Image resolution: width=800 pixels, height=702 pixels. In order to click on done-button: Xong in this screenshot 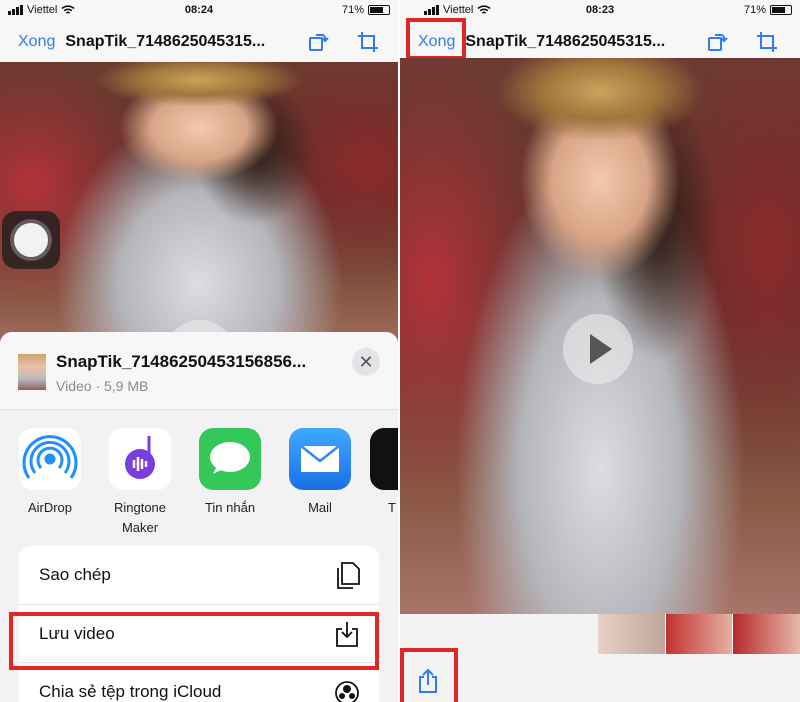, I will do `click(36, 42)`.